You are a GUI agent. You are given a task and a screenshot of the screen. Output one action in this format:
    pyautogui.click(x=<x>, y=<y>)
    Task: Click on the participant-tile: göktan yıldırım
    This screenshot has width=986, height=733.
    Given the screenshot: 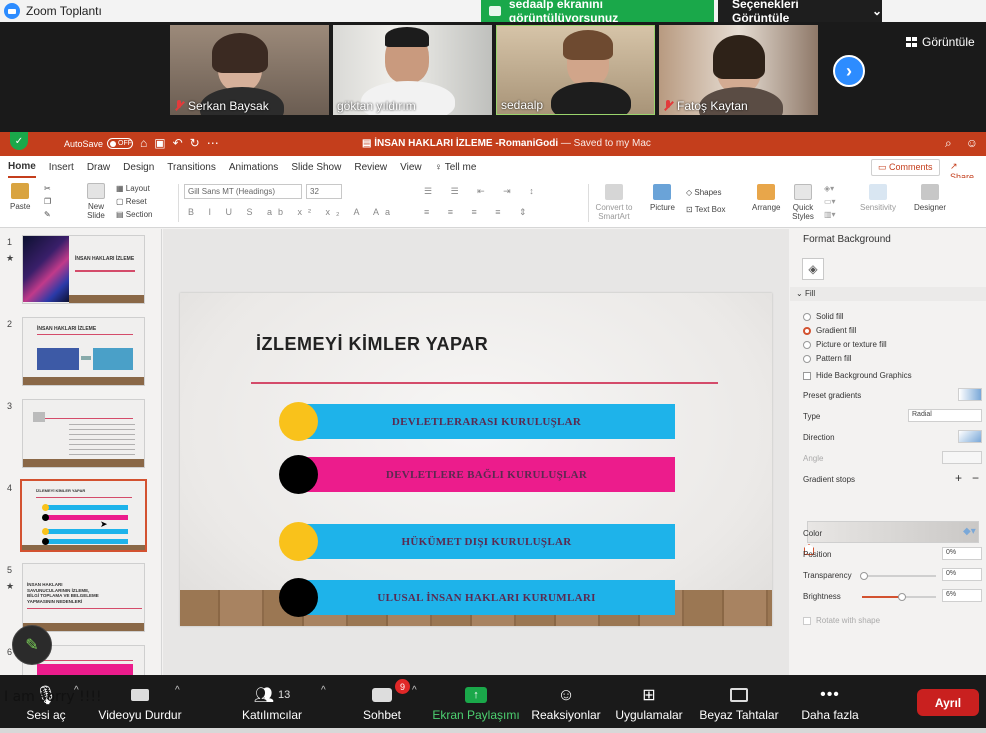 What is the action you would take?
    pyautogui.click(x=412, y=70)
    